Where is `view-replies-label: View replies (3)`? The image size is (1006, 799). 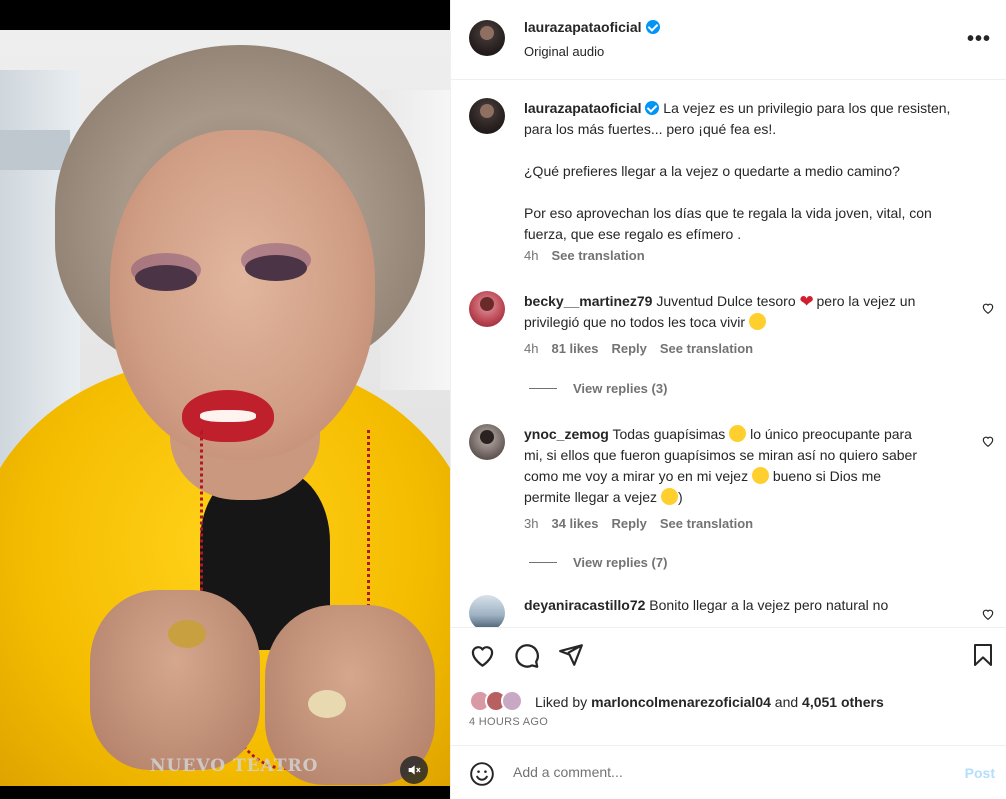 view-replies-label: View replies (3) is located at coordinates (620, 388).